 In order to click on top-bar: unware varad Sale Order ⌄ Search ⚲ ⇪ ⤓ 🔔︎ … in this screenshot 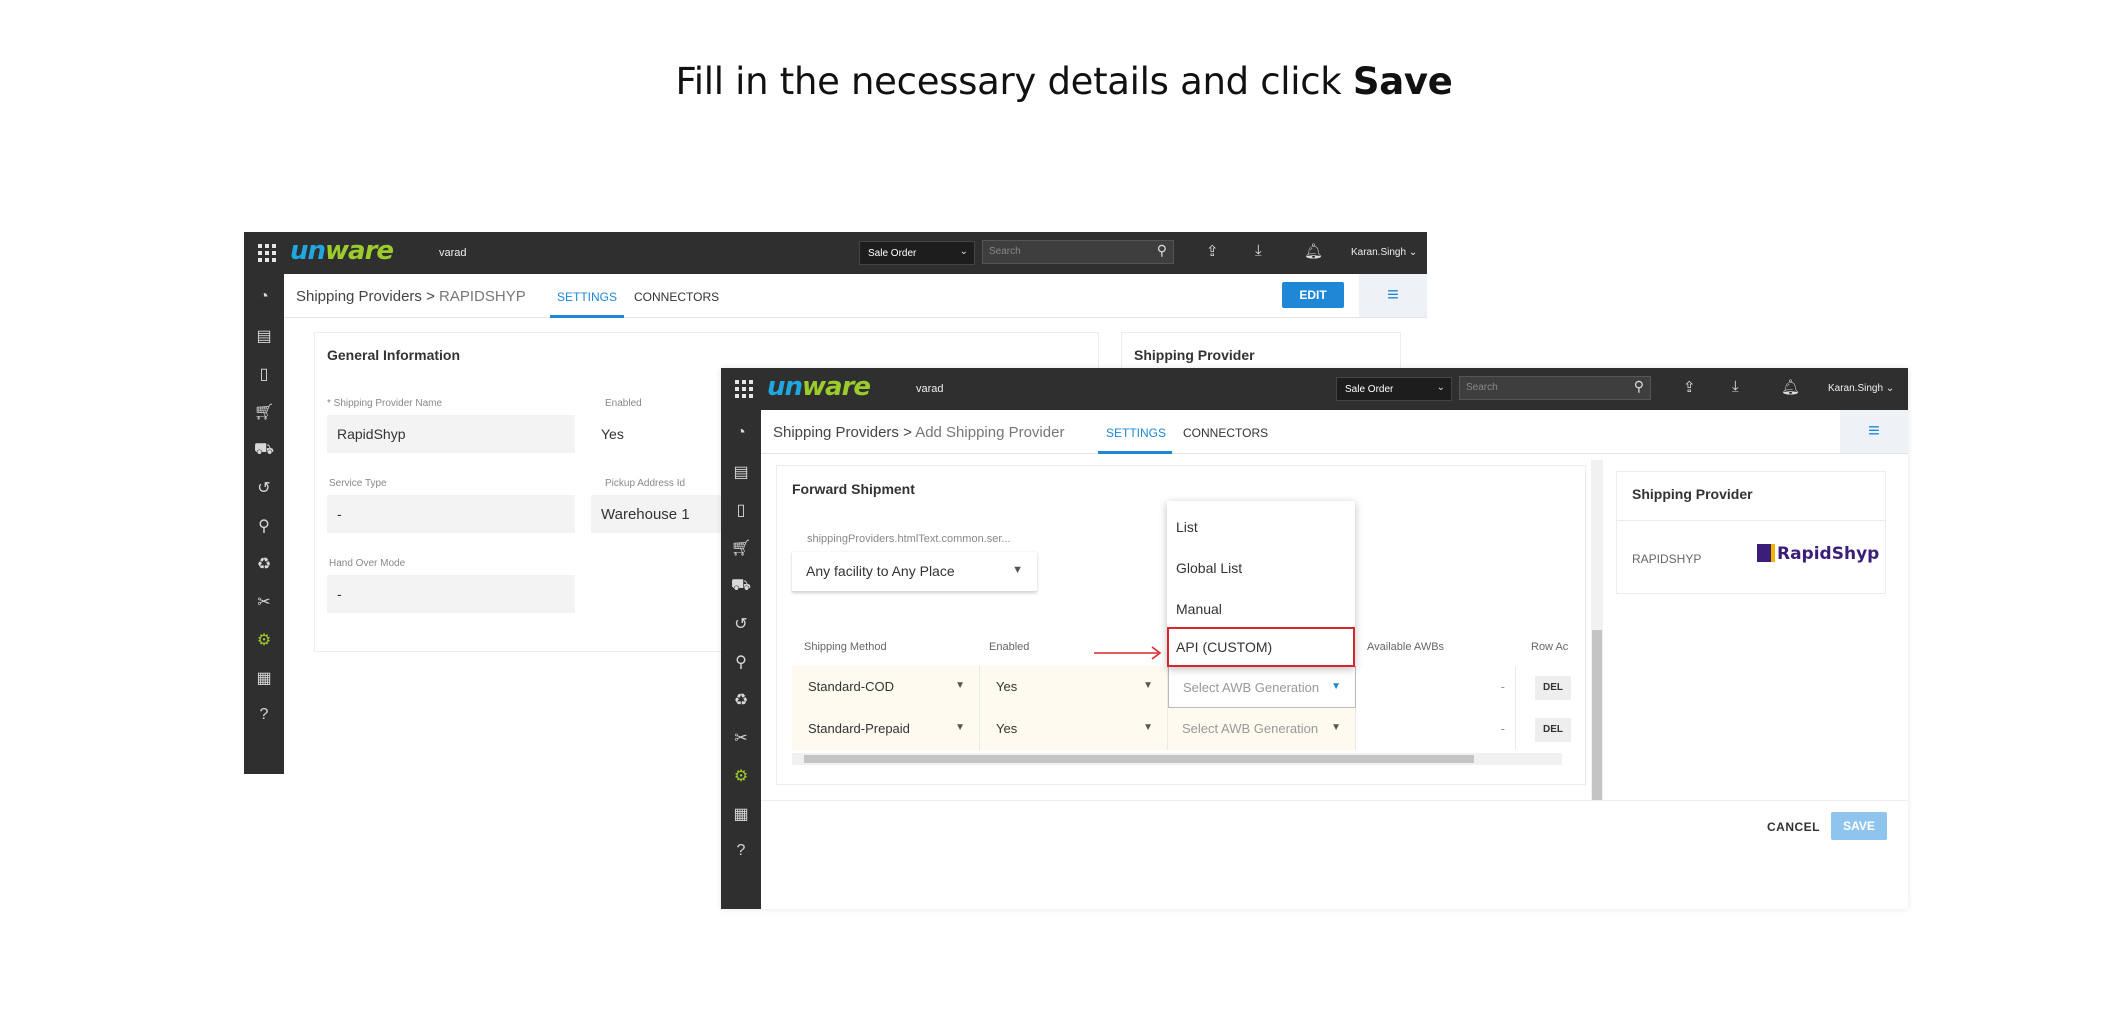, I will do `click(1314, 389)`.